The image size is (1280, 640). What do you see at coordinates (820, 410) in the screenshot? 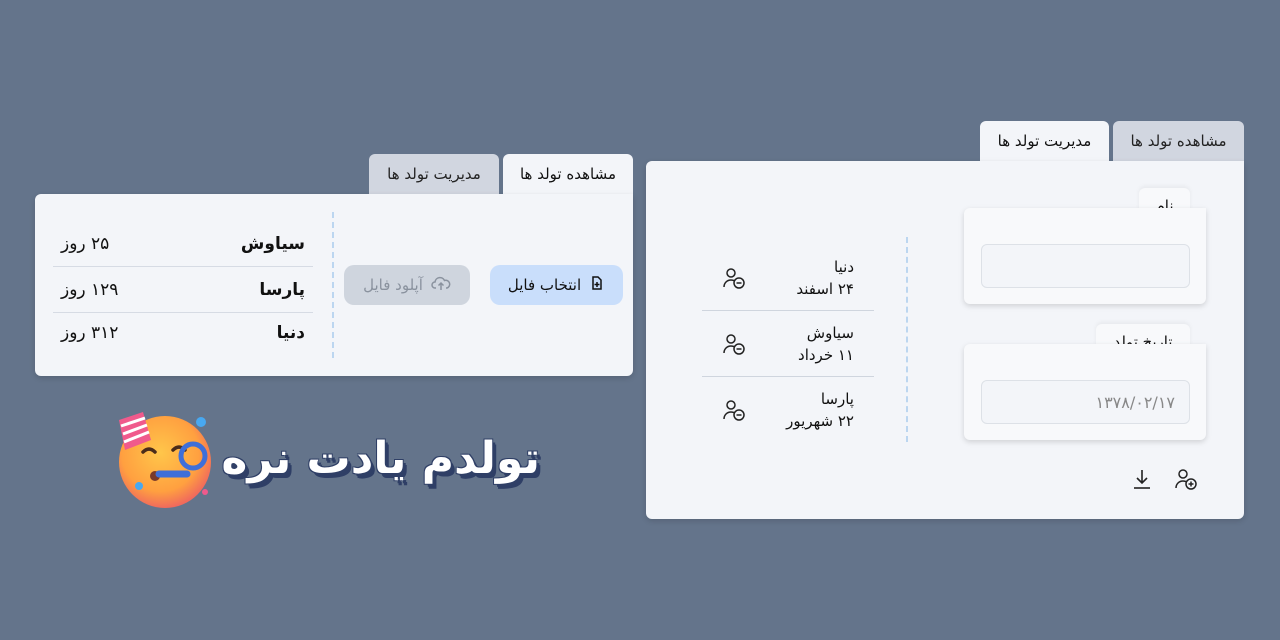
I see `person-info: پارسا ۲۲ شهریور` at bounding box center [820, 410].